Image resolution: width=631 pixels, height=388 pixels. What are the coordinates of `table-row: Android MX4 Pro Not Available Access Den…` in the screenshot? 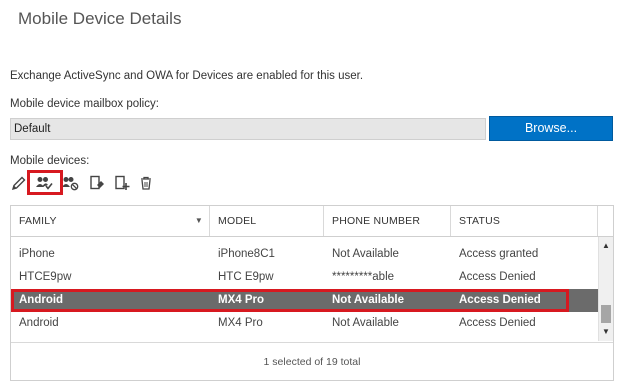 It's located at (304, 323).